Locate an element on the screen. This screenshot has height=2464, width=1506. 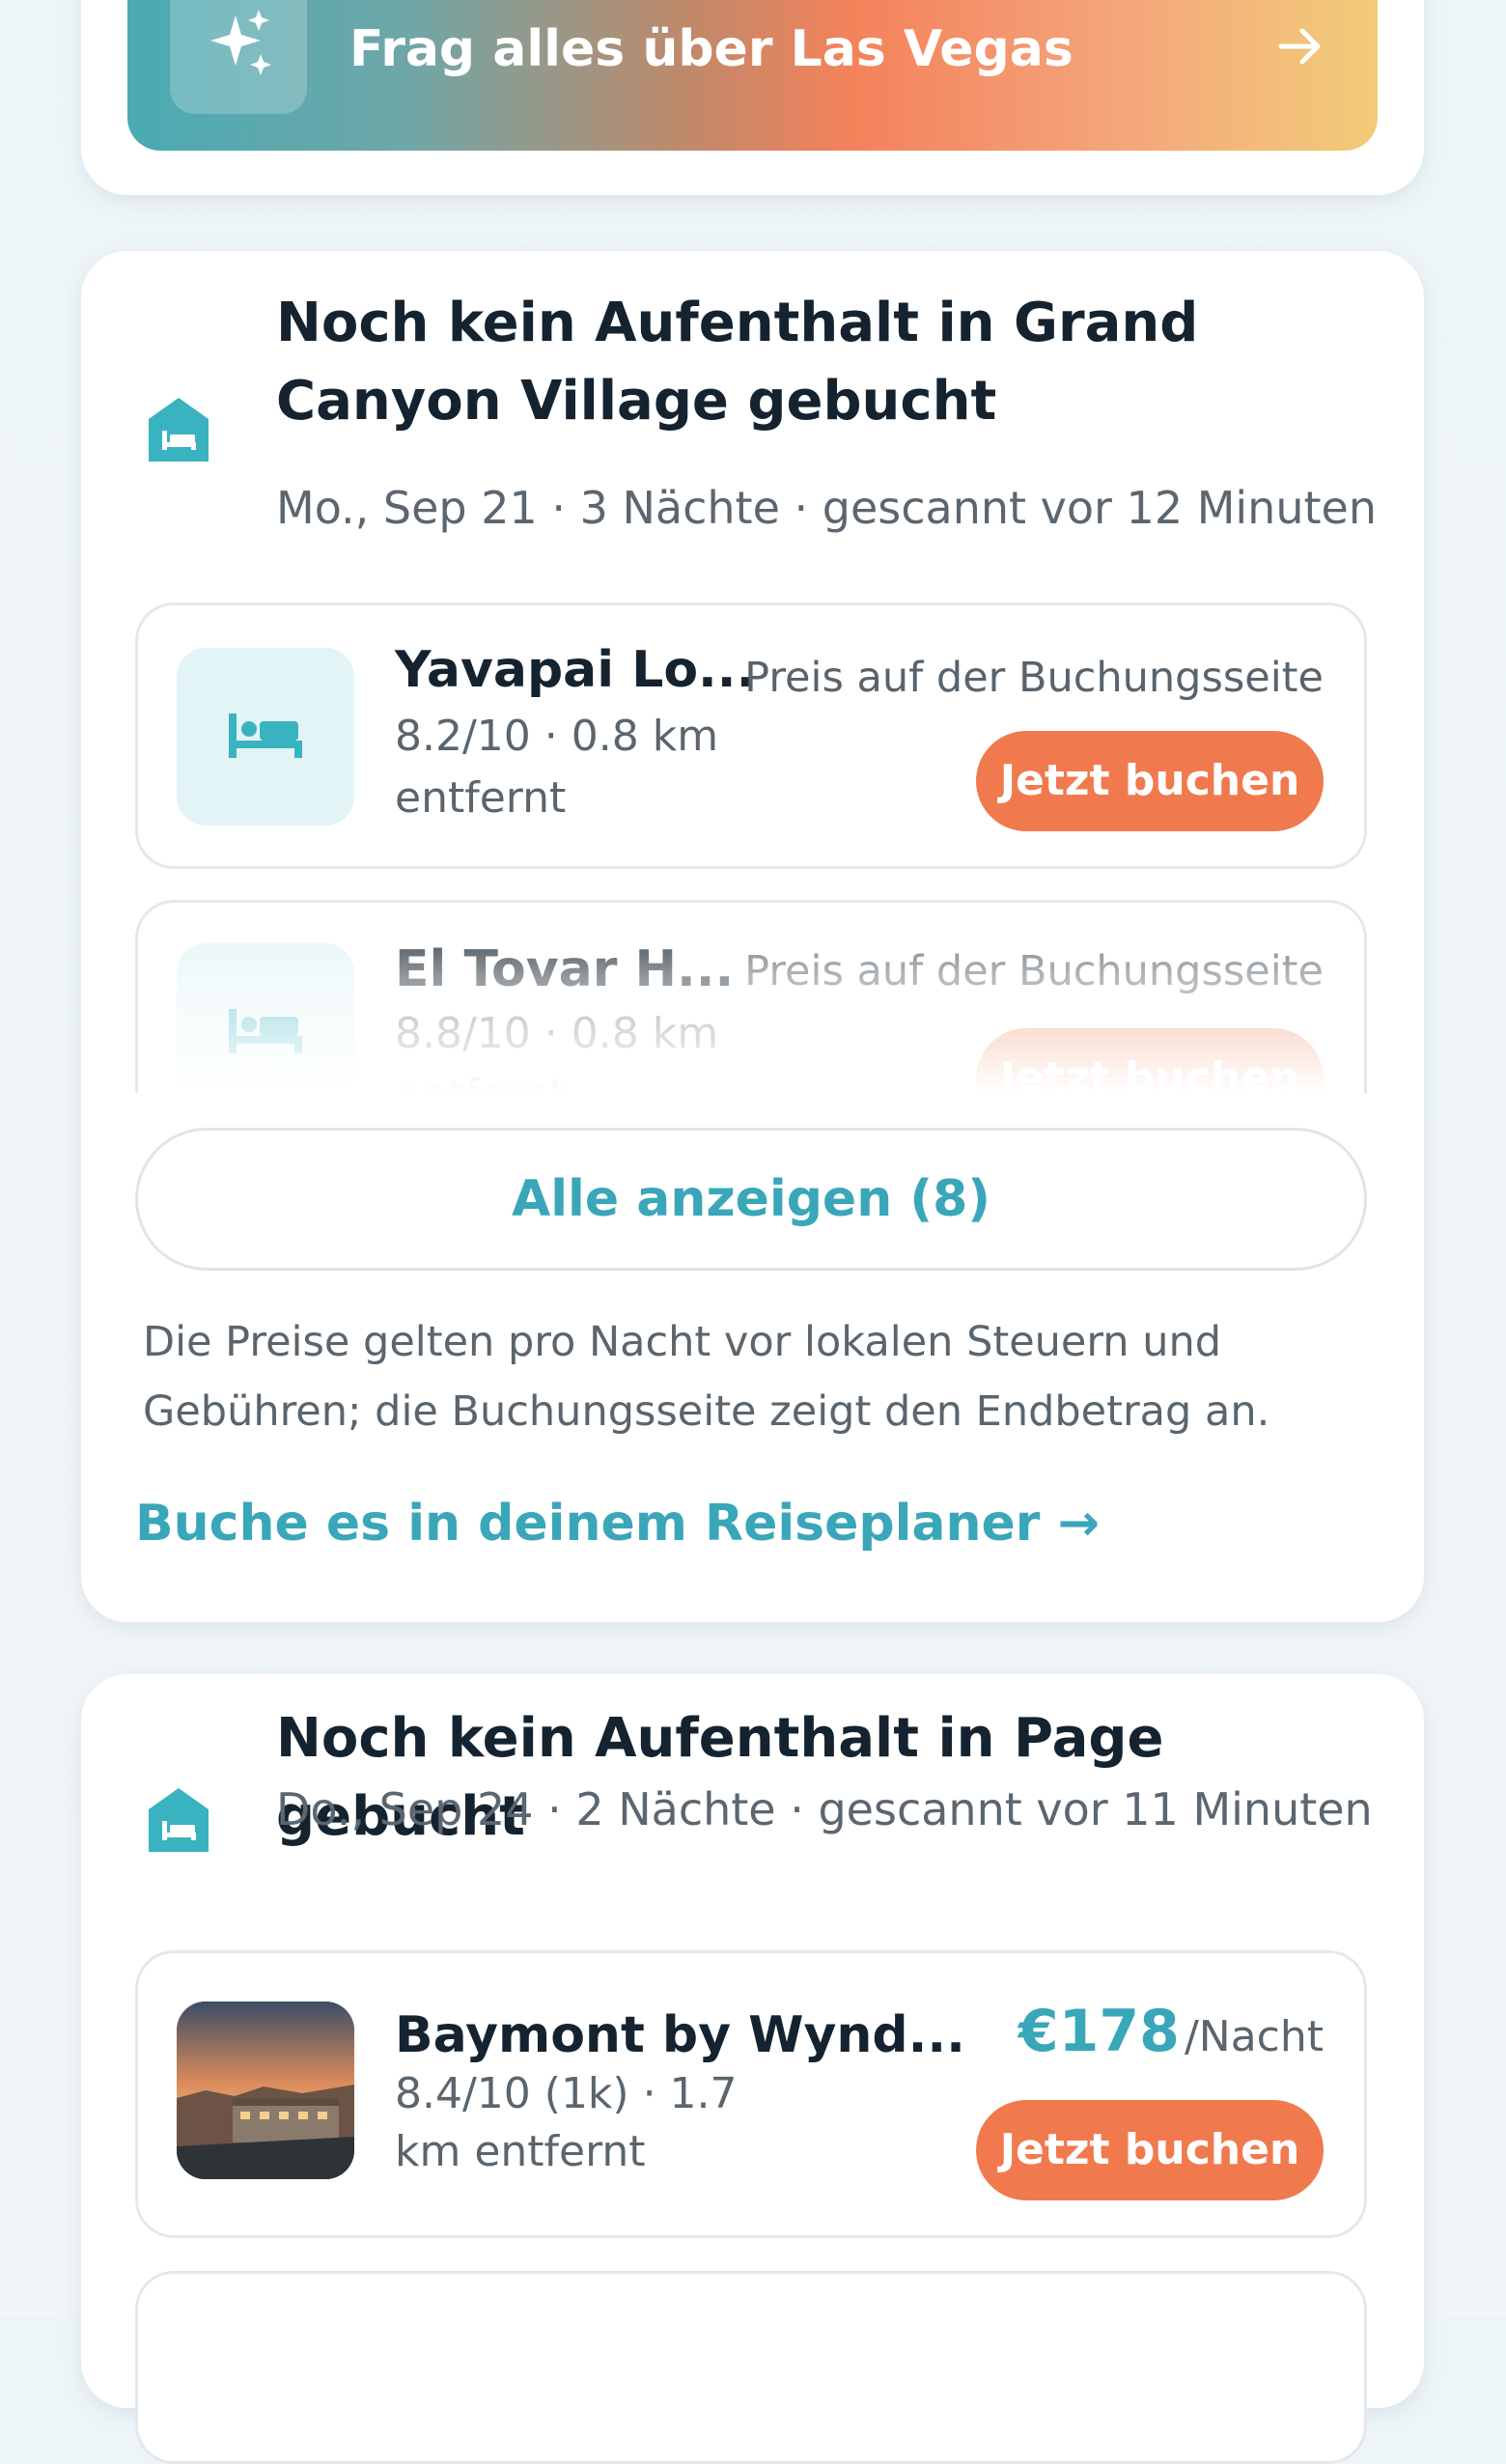
price-block: €178 /Nacht is located at coordinates (1171, 2032).